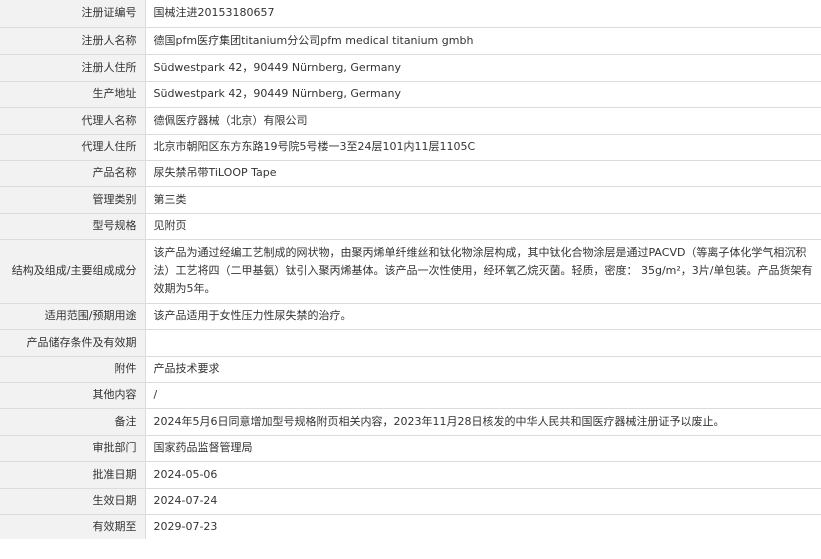  I want to click on row-agent-name: 代理人名称 德佩医疗器械（北京）有限公司, so click(410, 121).